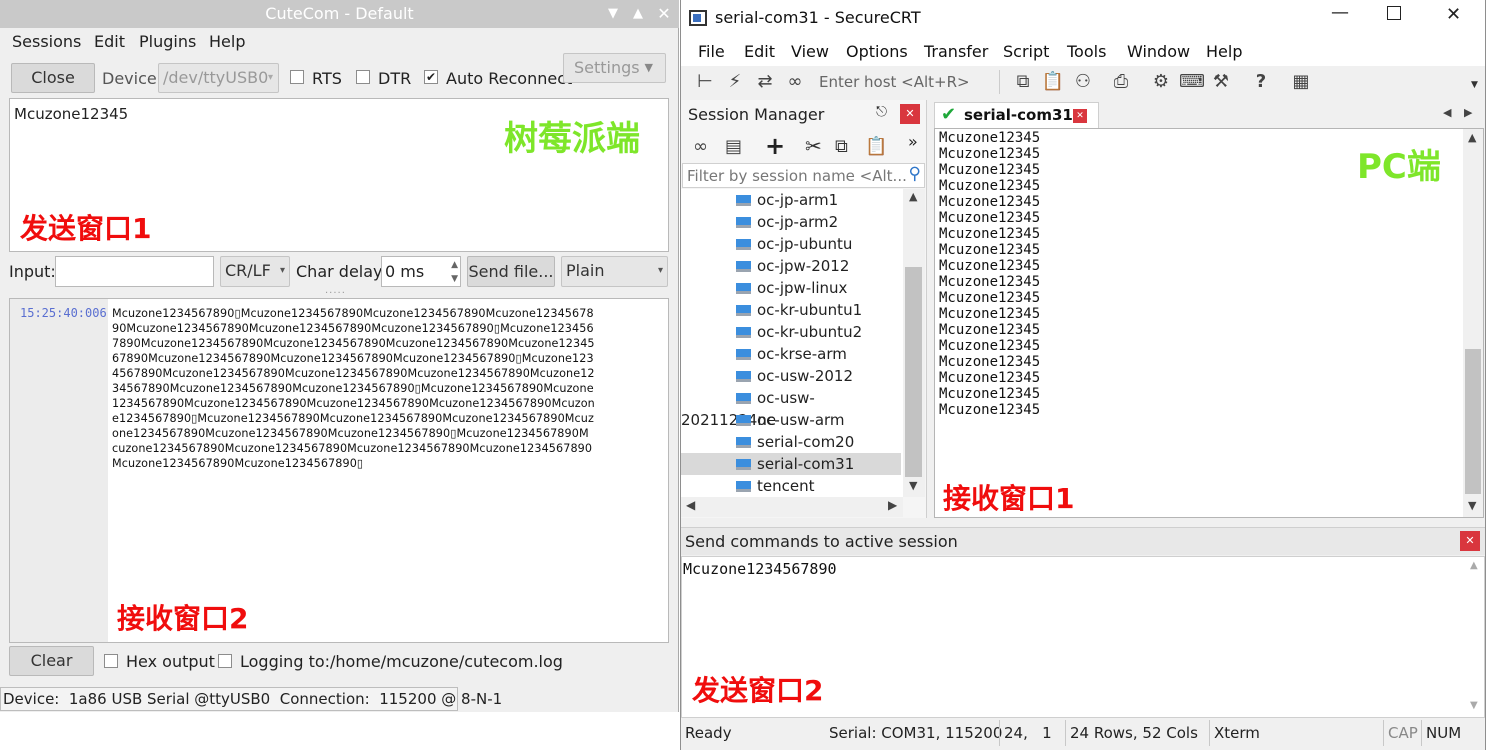 This screenshot has width=1500, height=750. What do you see at coordinates (803, 175) in the screenshot?
I see `session-filter-input: Filter by session name <Alt... ⚲` at bounding box center [803, 175].